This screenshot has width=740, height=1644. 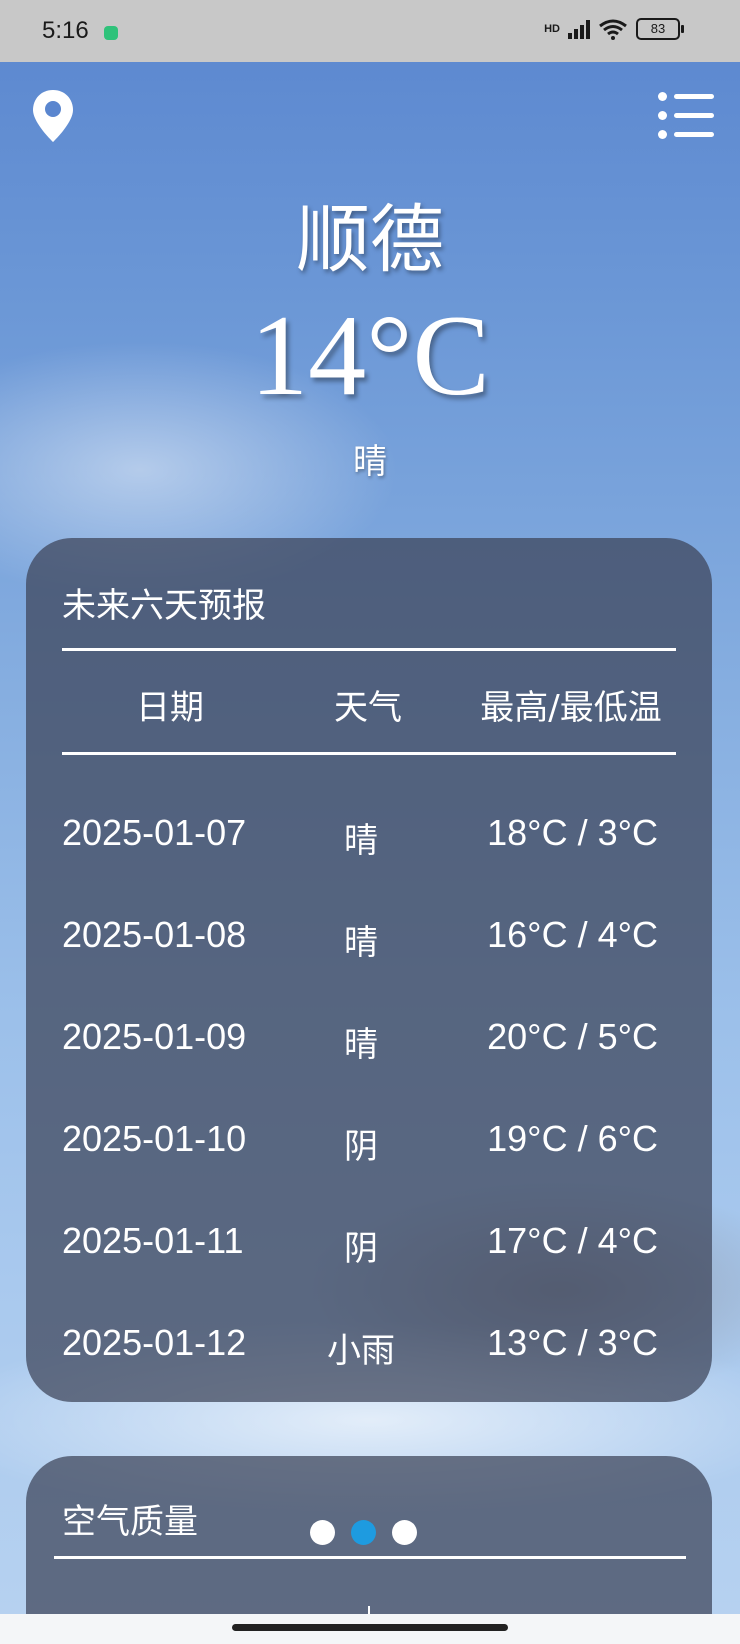 I want to click on row-date: 2025-01-10, so click(x=154, y=1138).